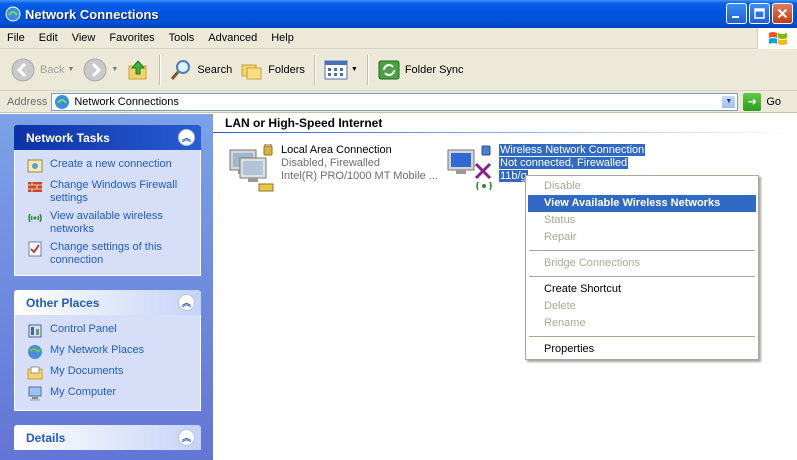 The width and height of the screenshot is (797, 460). Describe the element at coordinates (114, 69) in the screenshot. I see `forward-dropdown-icon: ▼` at that location.